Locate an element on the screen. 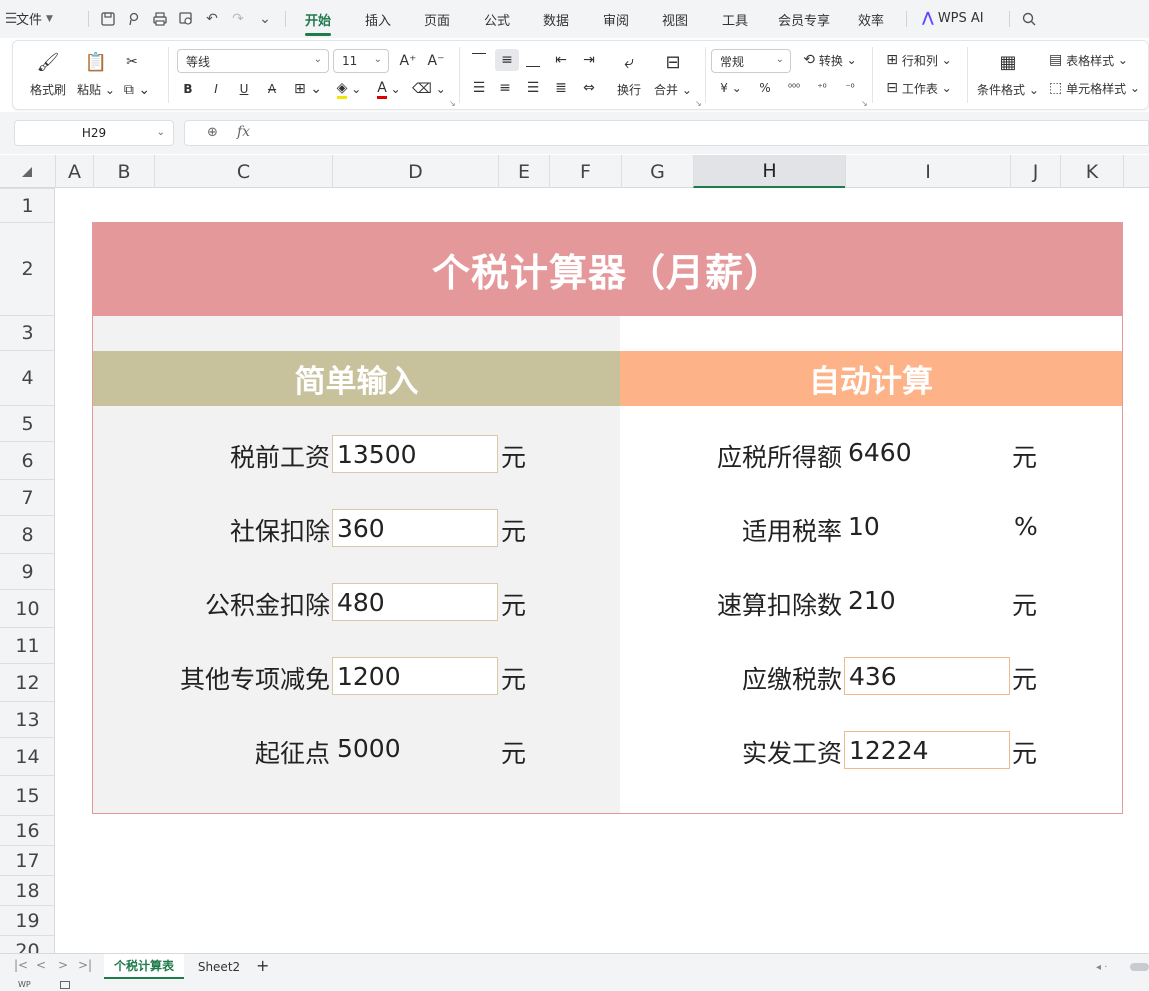  fill-color-button: ◈ ⌄ is located at coordinates (349, 89).